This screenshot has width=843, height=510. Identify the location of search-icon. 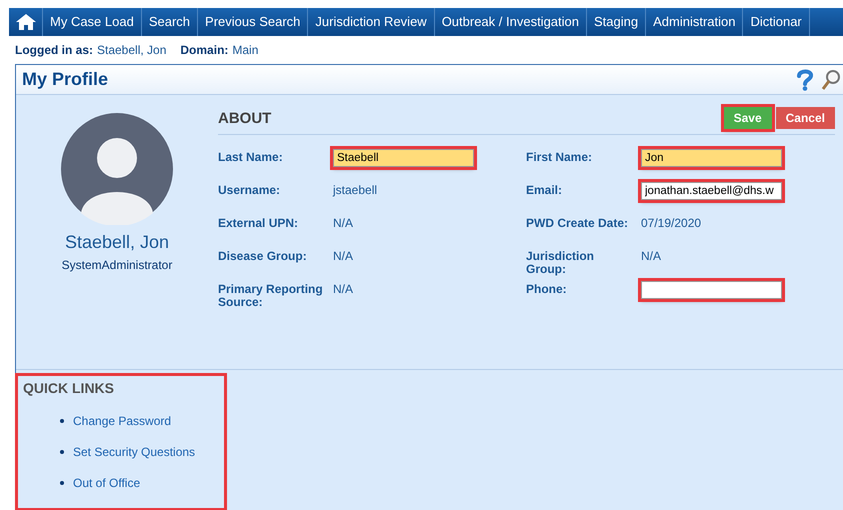
(831, 79).